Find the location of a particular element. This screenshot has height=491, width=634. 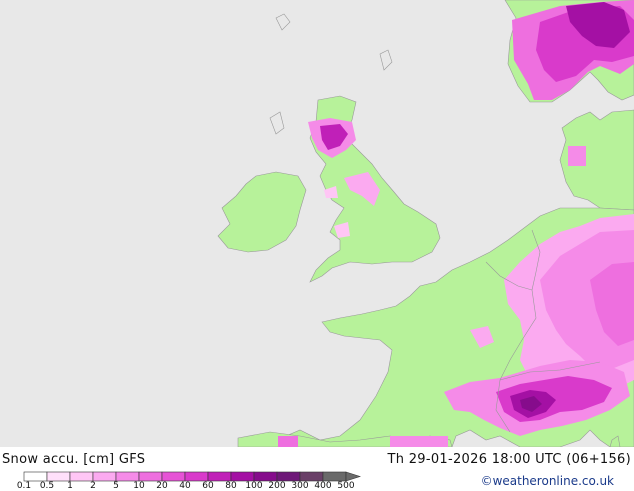

credit-text: ©weatheronline.co.uk is located at coordinates (547, 481).